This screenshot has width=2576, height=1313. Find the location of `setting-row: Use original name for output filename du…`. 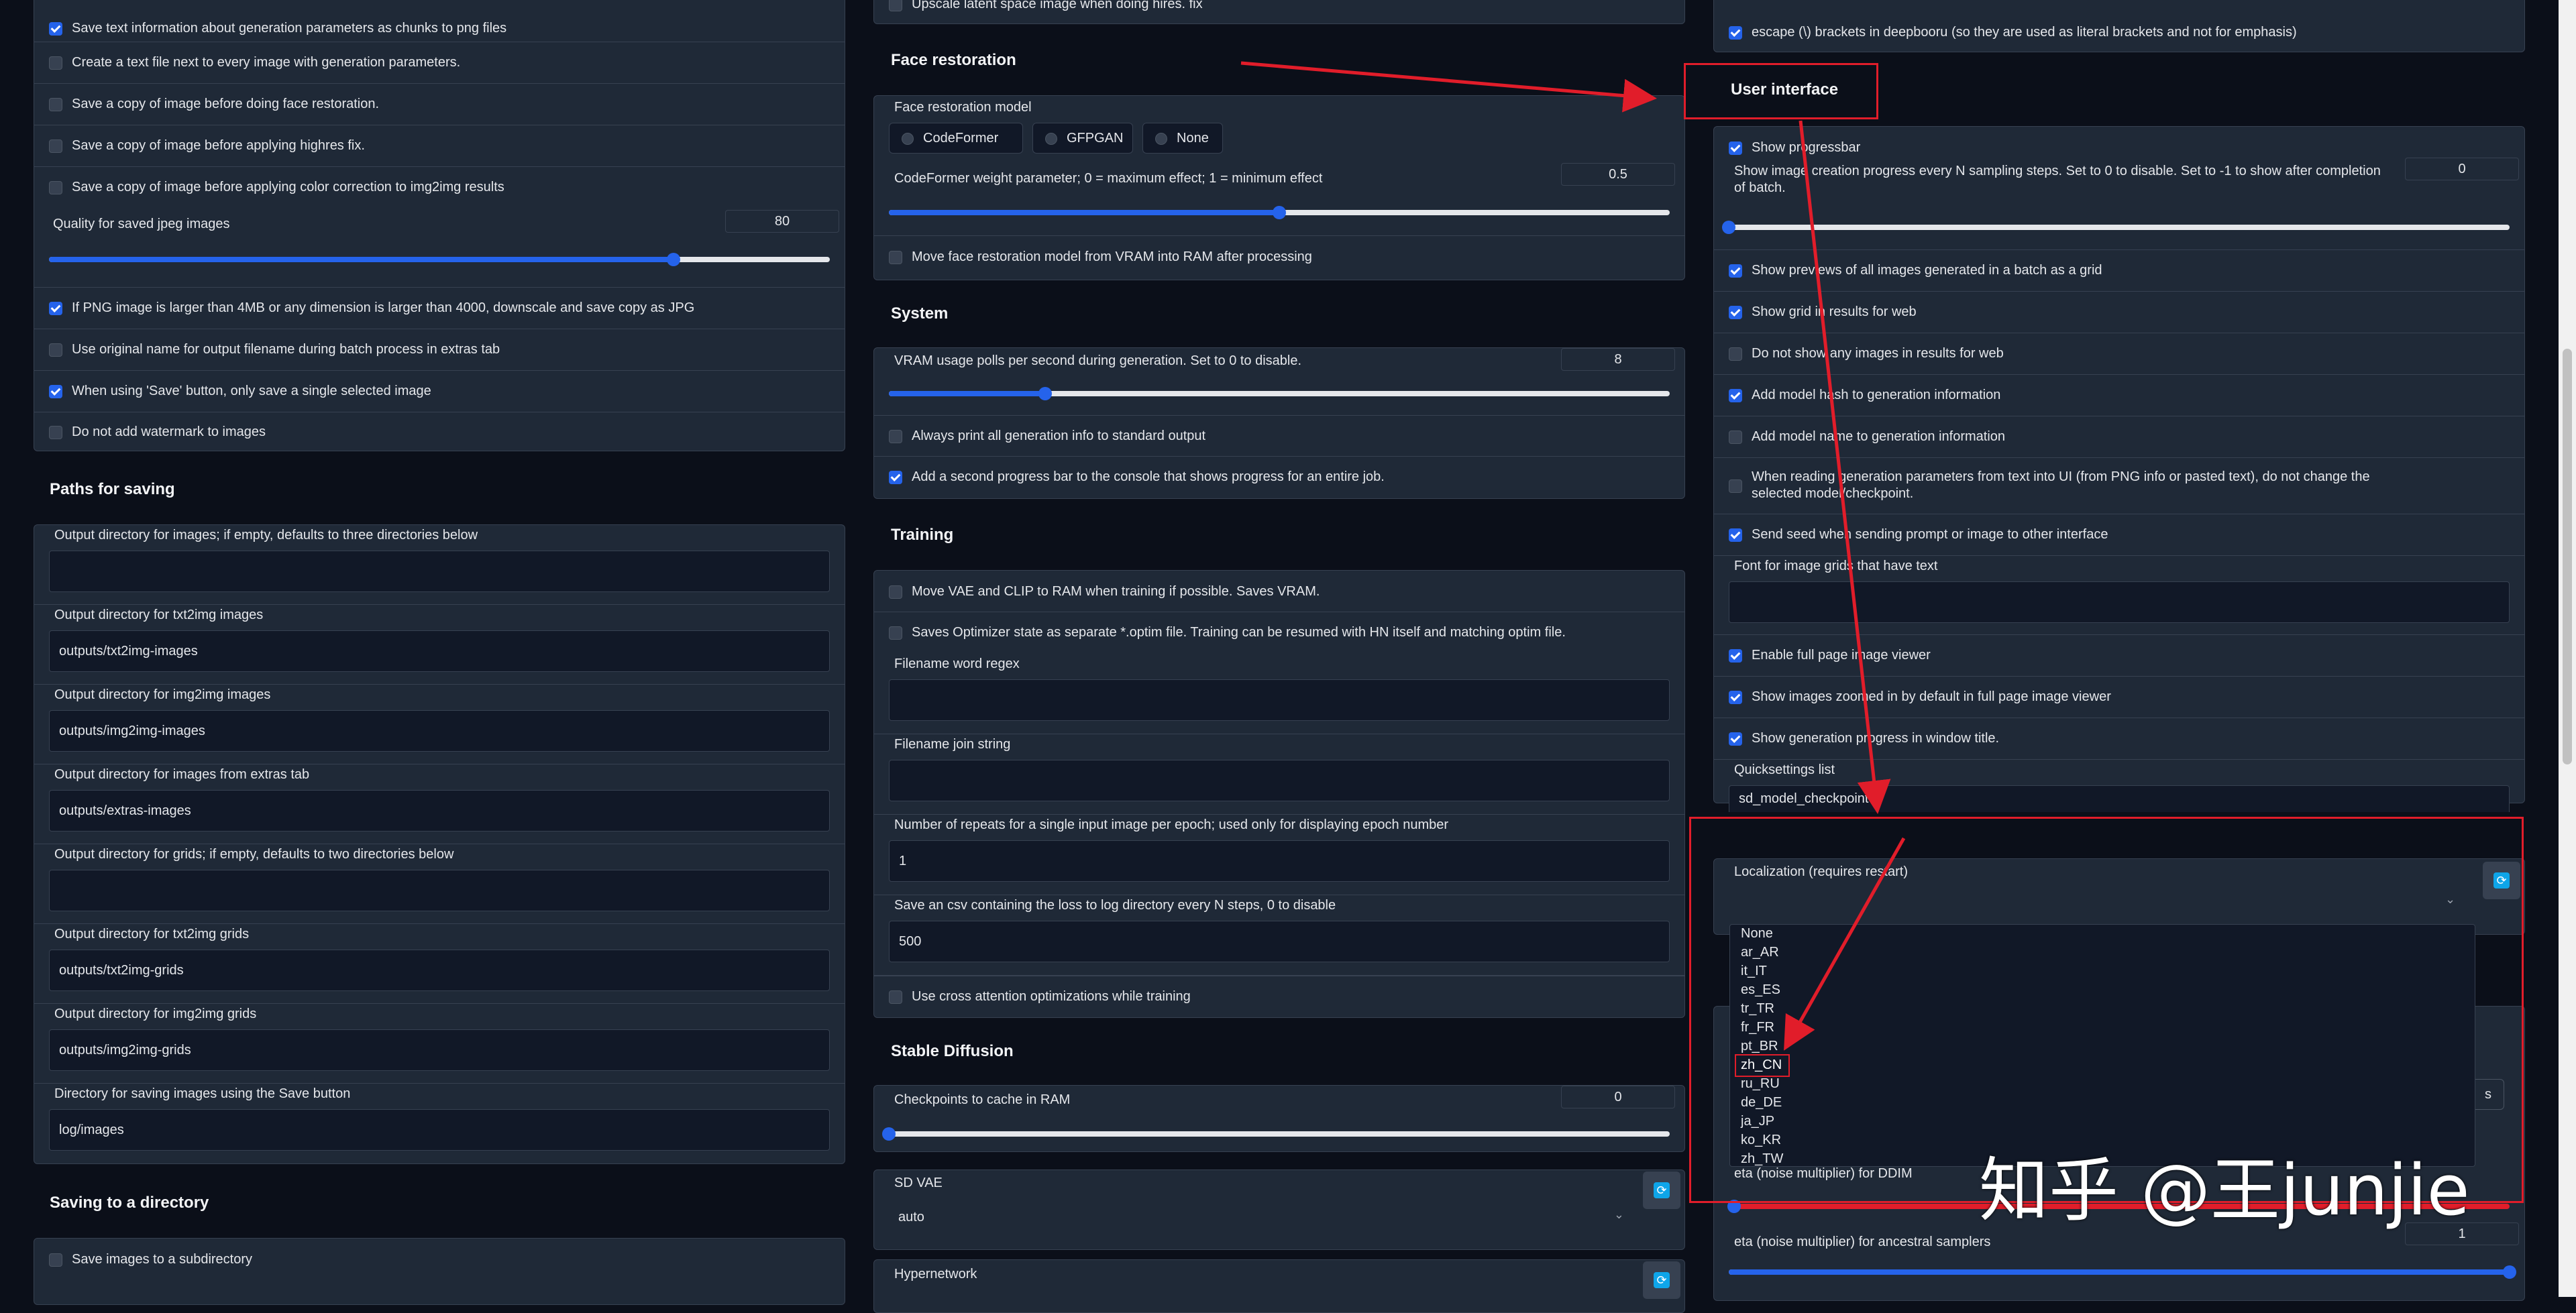

setting-row: Use original name for output filename du… is located at coordinates (439, 350).